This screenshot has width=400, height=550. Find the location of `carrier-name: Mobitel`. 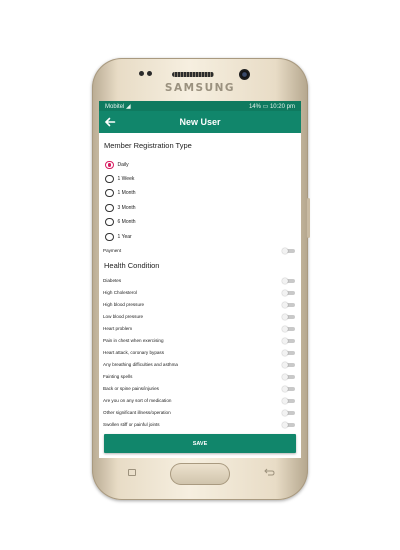

carrier-name: Mobitel is located at coordinates (115, 106).